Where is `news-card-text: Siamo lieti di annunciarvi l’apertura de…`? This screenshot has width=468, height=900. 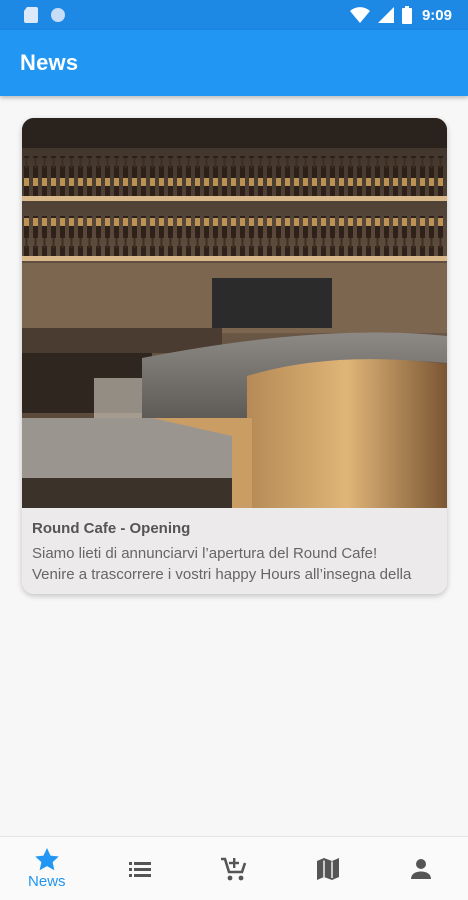 news-card-text: Siamo lieti di annunciarvi l’apertura de… is located at coordinates (233, 564).